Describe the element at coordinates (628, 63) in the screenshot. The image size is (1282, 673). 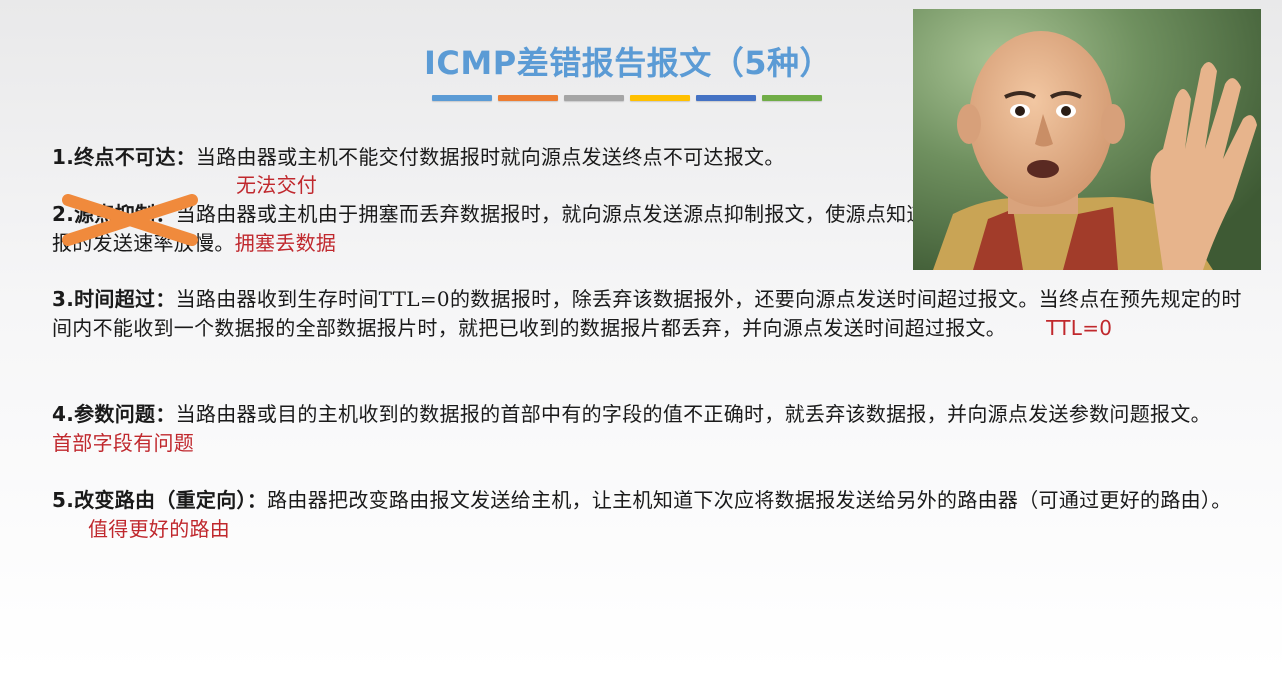
I see `slide-title: ICMP差错报告报文（5种）` at that location.